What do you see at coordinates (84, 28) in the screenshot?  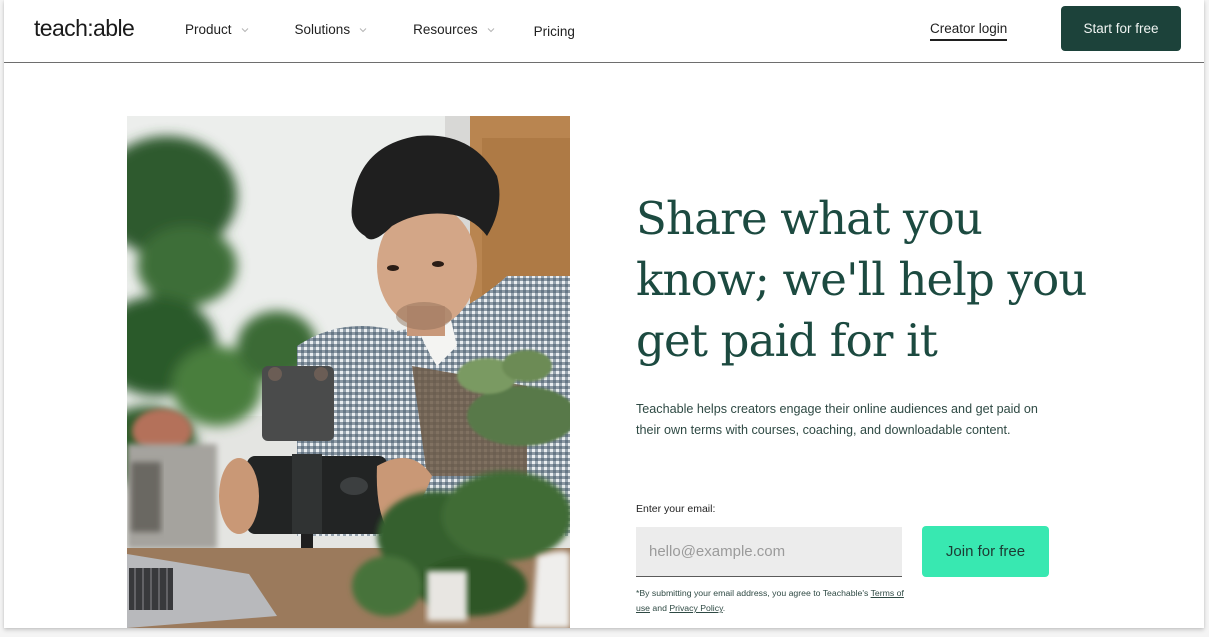 I see `teachable-logo: teach:able` at bounding box center [84, 28].